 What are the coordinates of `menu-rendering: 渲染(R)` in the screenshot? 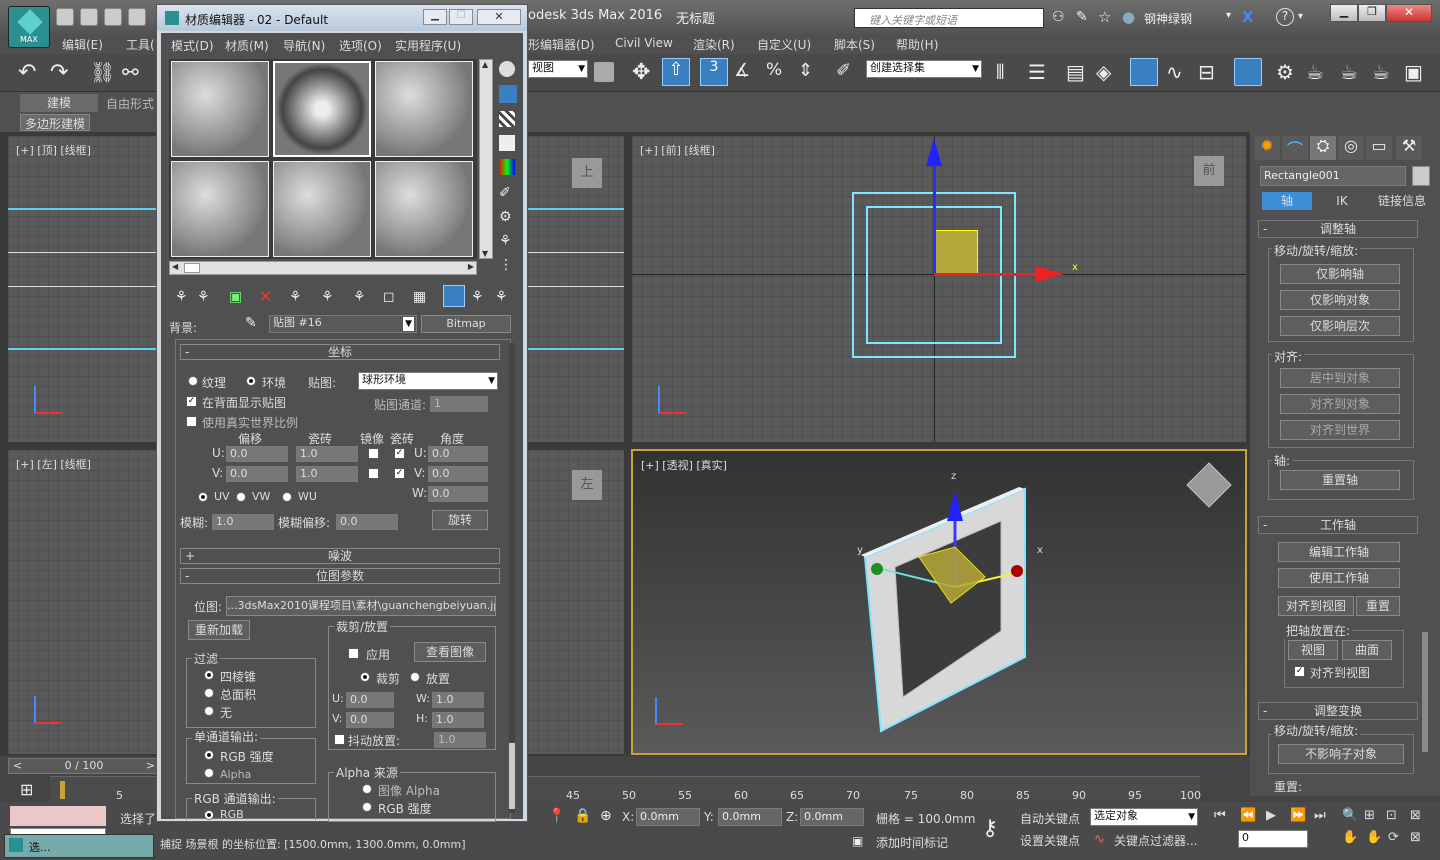 It's located at (714, 44).